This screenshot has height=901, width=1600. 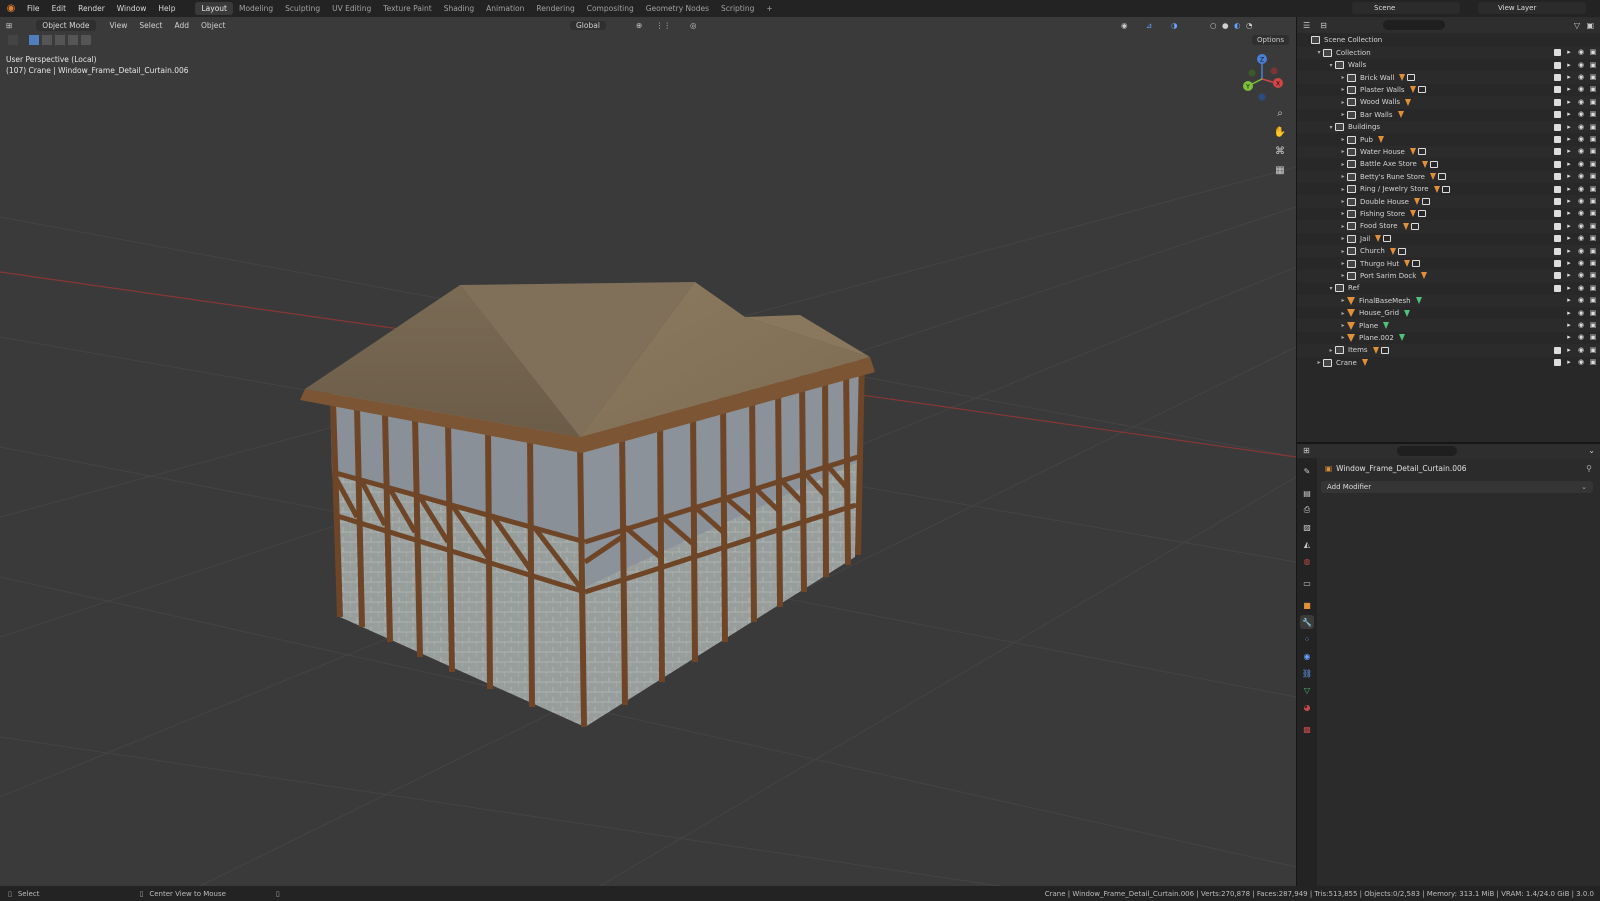 What do you see at coordinates (1448, 164) in the screenshot?
I see `outliner-row: ▸ Battle Axe Store ▸ ◉ ▣` at bounding box center [1448, 164].